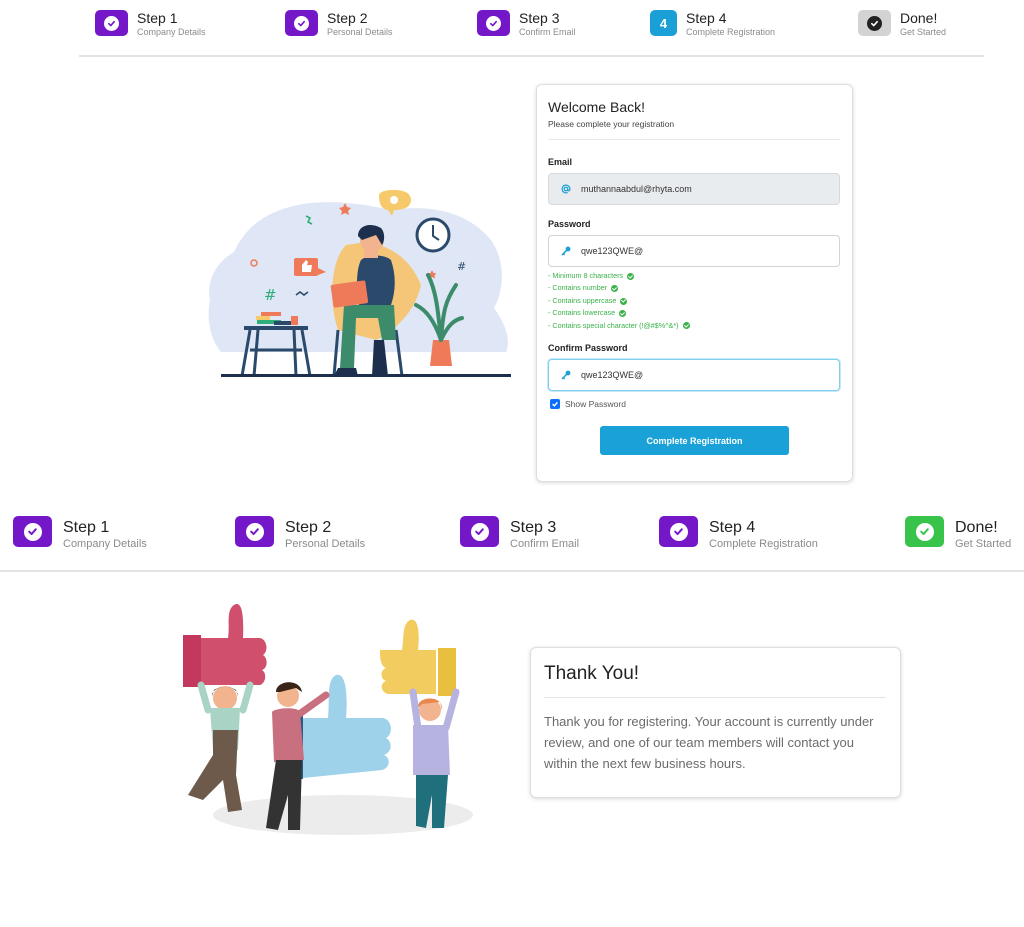 Image resolution: width=1024 pixels, height=927 pixels. Describe the element at coordinates (586, 275) in the screenshot. I see `rule-text: - Minimum 8 characters` at that location.